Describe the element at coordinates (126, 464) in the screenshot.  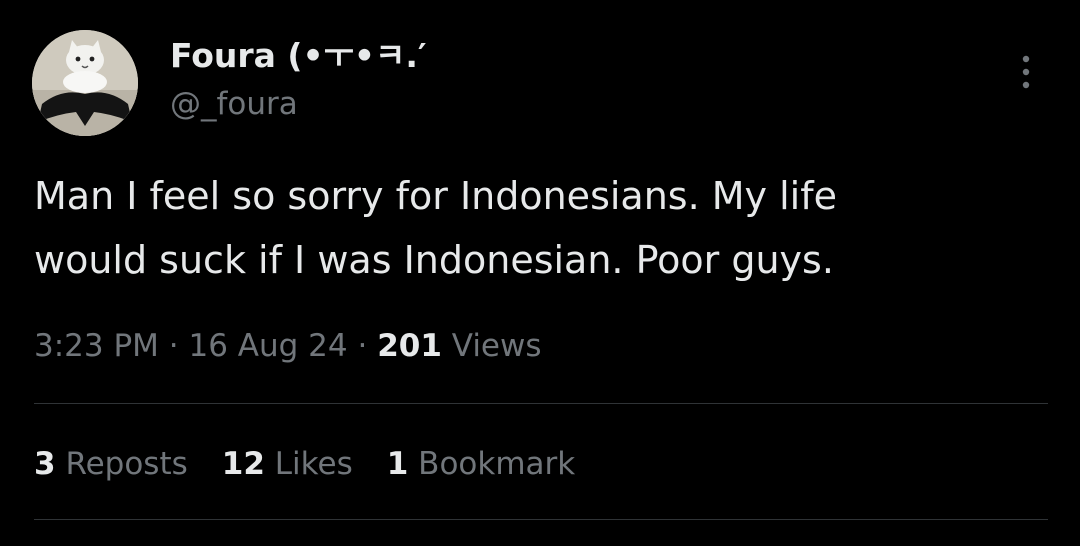
I see `reposts-label: Reposts` at that location.